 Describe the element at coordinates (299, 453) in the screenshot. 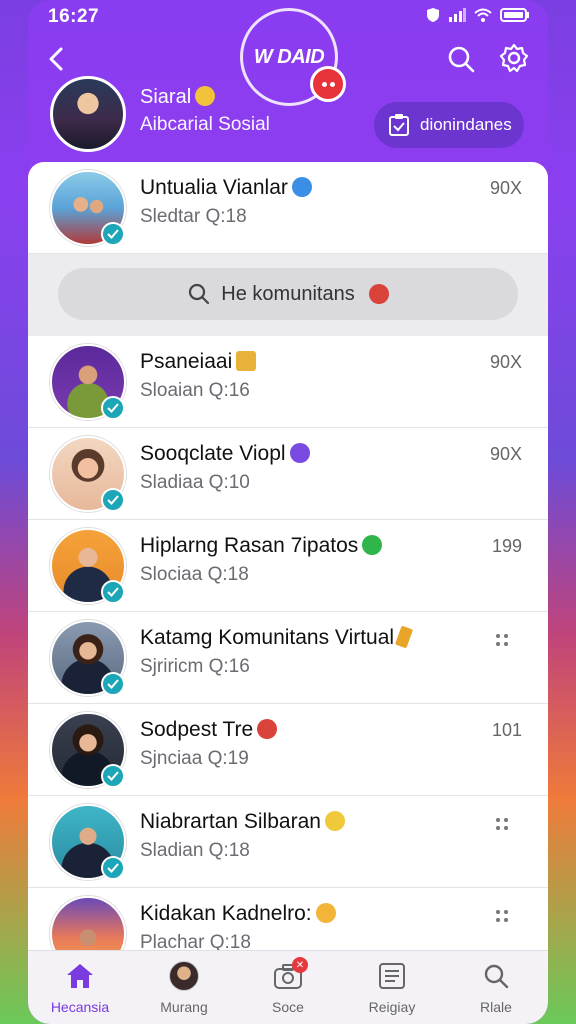

I see `verified-badge-icon` at that location.